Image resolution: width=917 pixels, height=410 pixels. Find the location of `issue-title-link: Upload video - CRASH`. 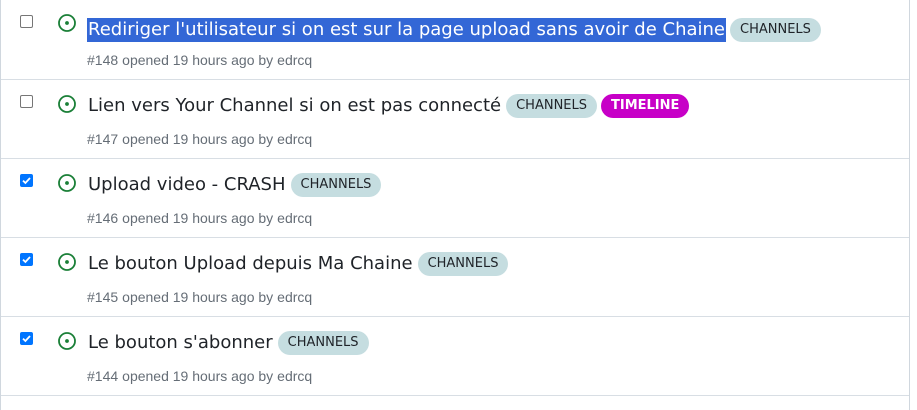

issue-title-link: Upload video - CRASH is located at coordinates (187, 185).